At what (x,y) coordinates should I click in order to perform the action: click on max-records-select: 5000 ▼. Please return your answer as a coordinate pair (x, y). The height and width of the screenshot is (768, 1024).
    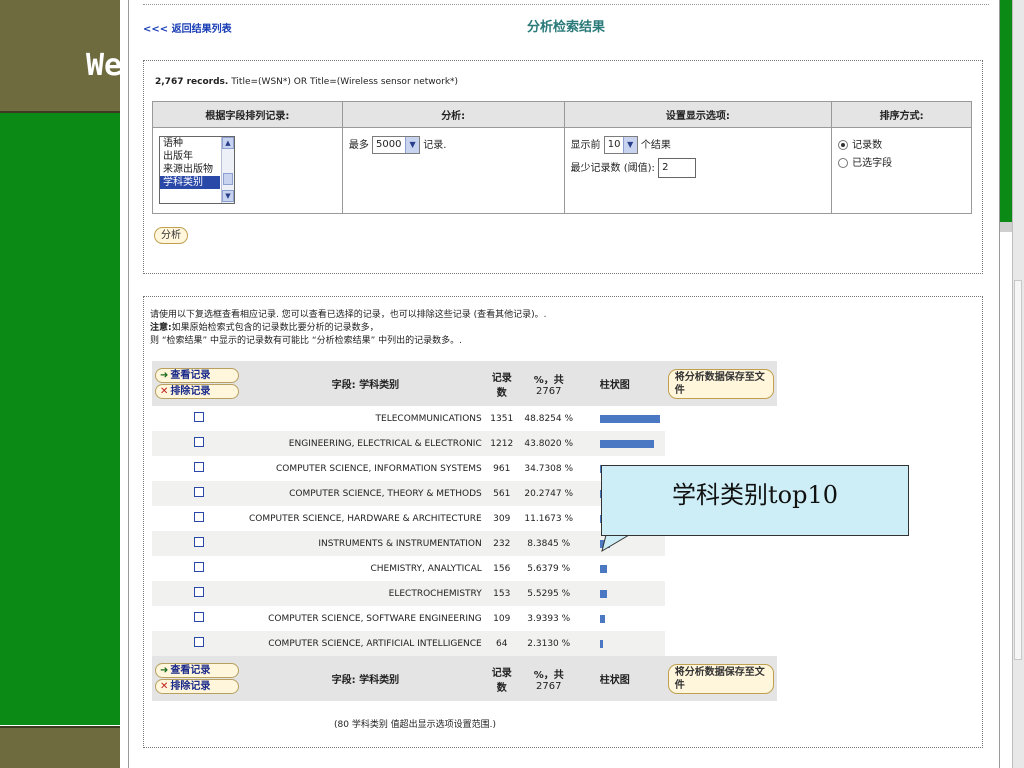
    Looking at the image, I should click on (396, 145).